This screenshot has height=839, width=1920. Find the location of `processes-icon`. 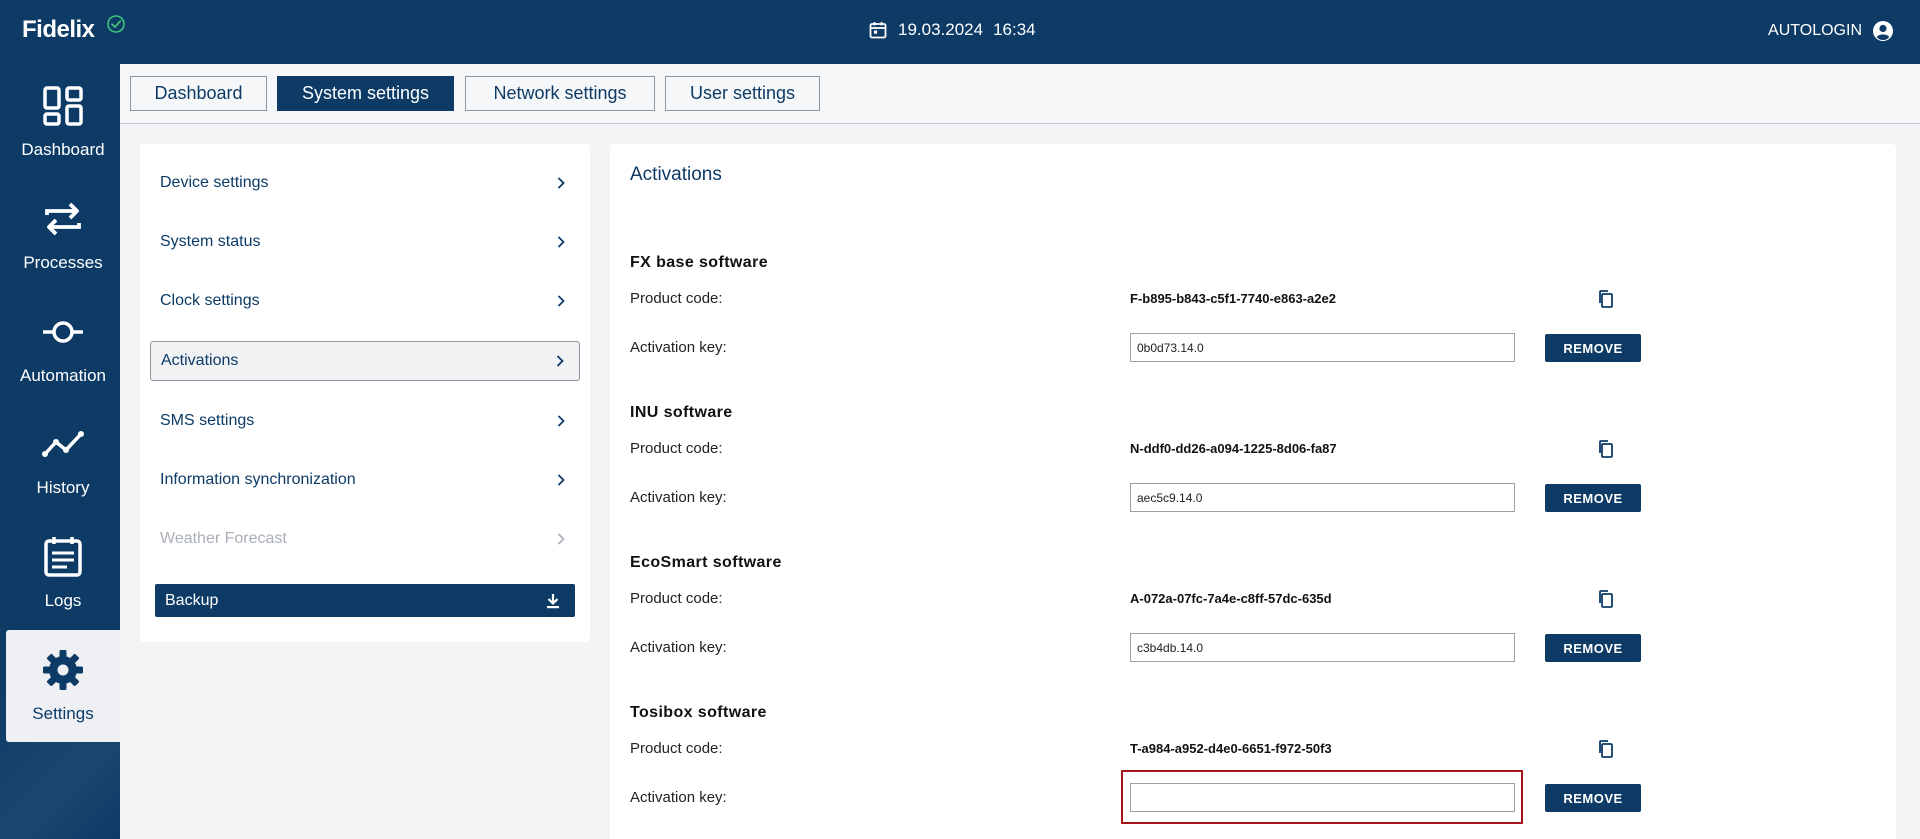

processes-icon is located at coordinates (63, 219).